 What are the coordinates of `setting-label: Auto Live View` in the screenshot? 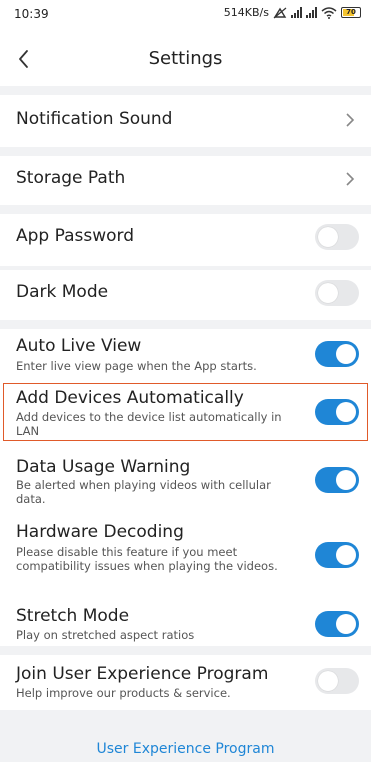 It's located at (79, 346).